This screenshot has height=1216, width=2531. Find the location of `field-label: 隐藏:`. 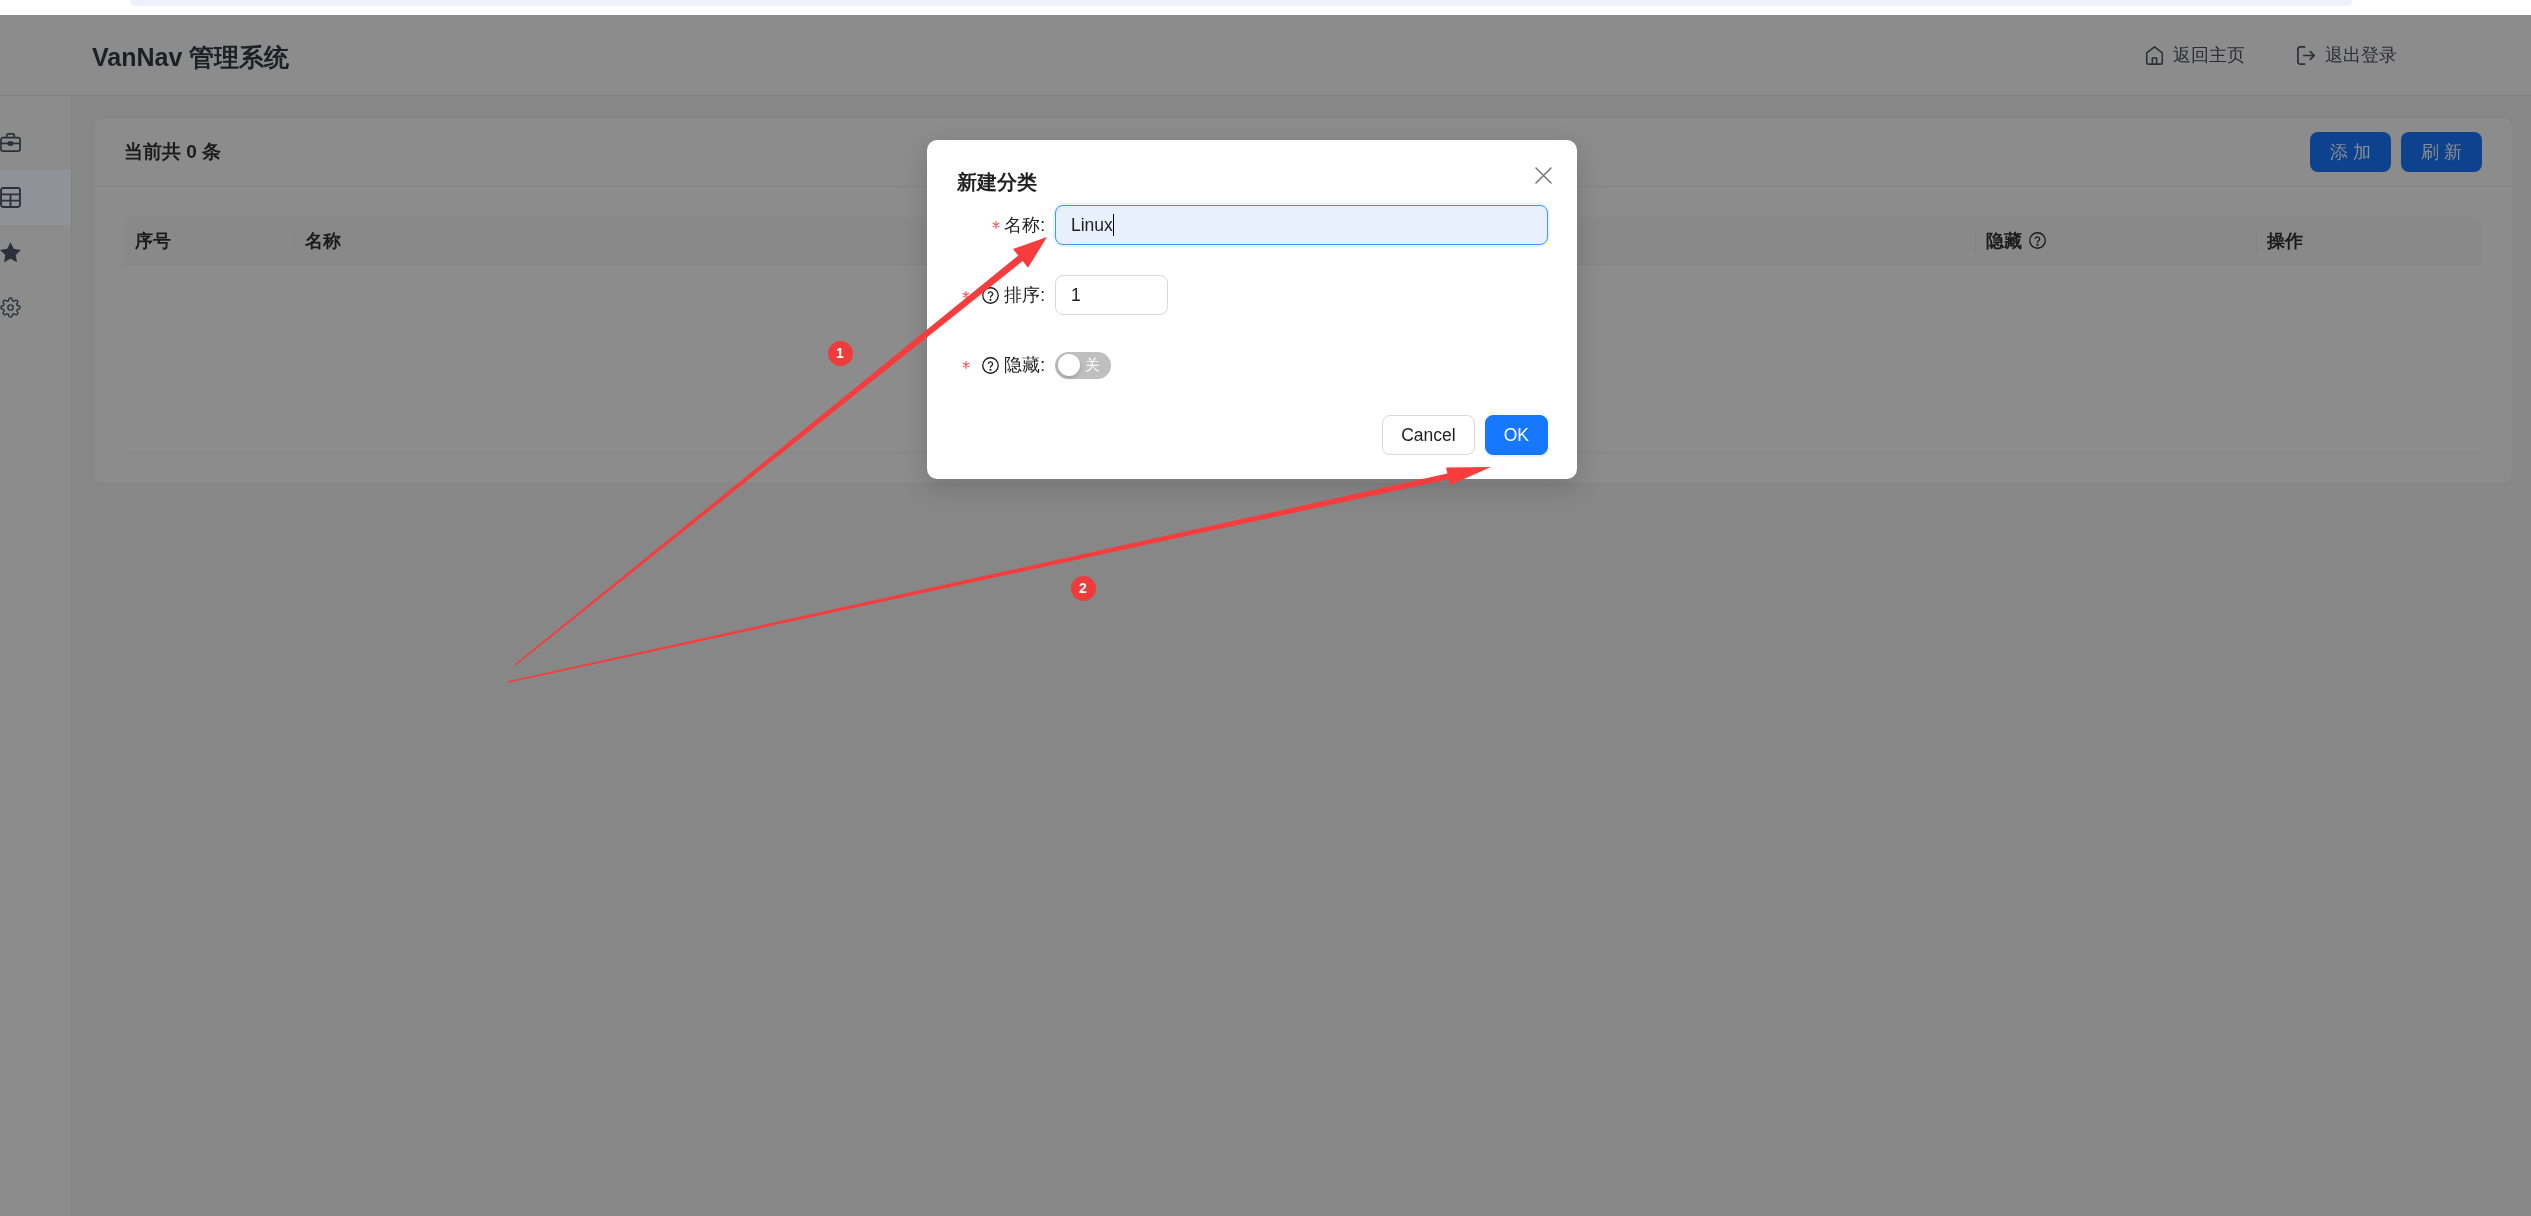

field-label: 隐藏: is located at coordinates (1024, 365).